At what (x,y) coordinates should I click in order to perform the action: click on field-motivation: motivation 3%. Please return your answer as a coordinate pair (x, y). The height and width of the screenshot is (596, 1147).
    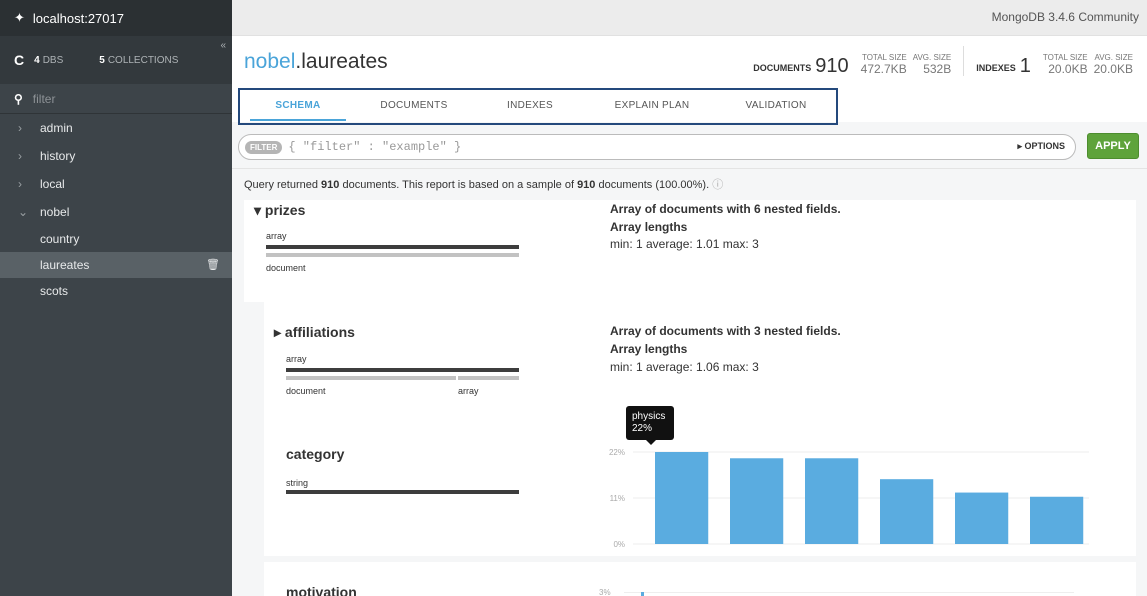
    Looking at the image, I should click on (700, 579).